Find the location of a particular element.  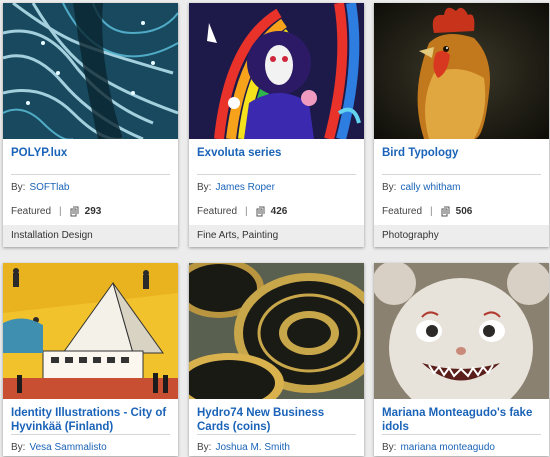

owner-line: By: James Roper is located at coordinates (276, 185).